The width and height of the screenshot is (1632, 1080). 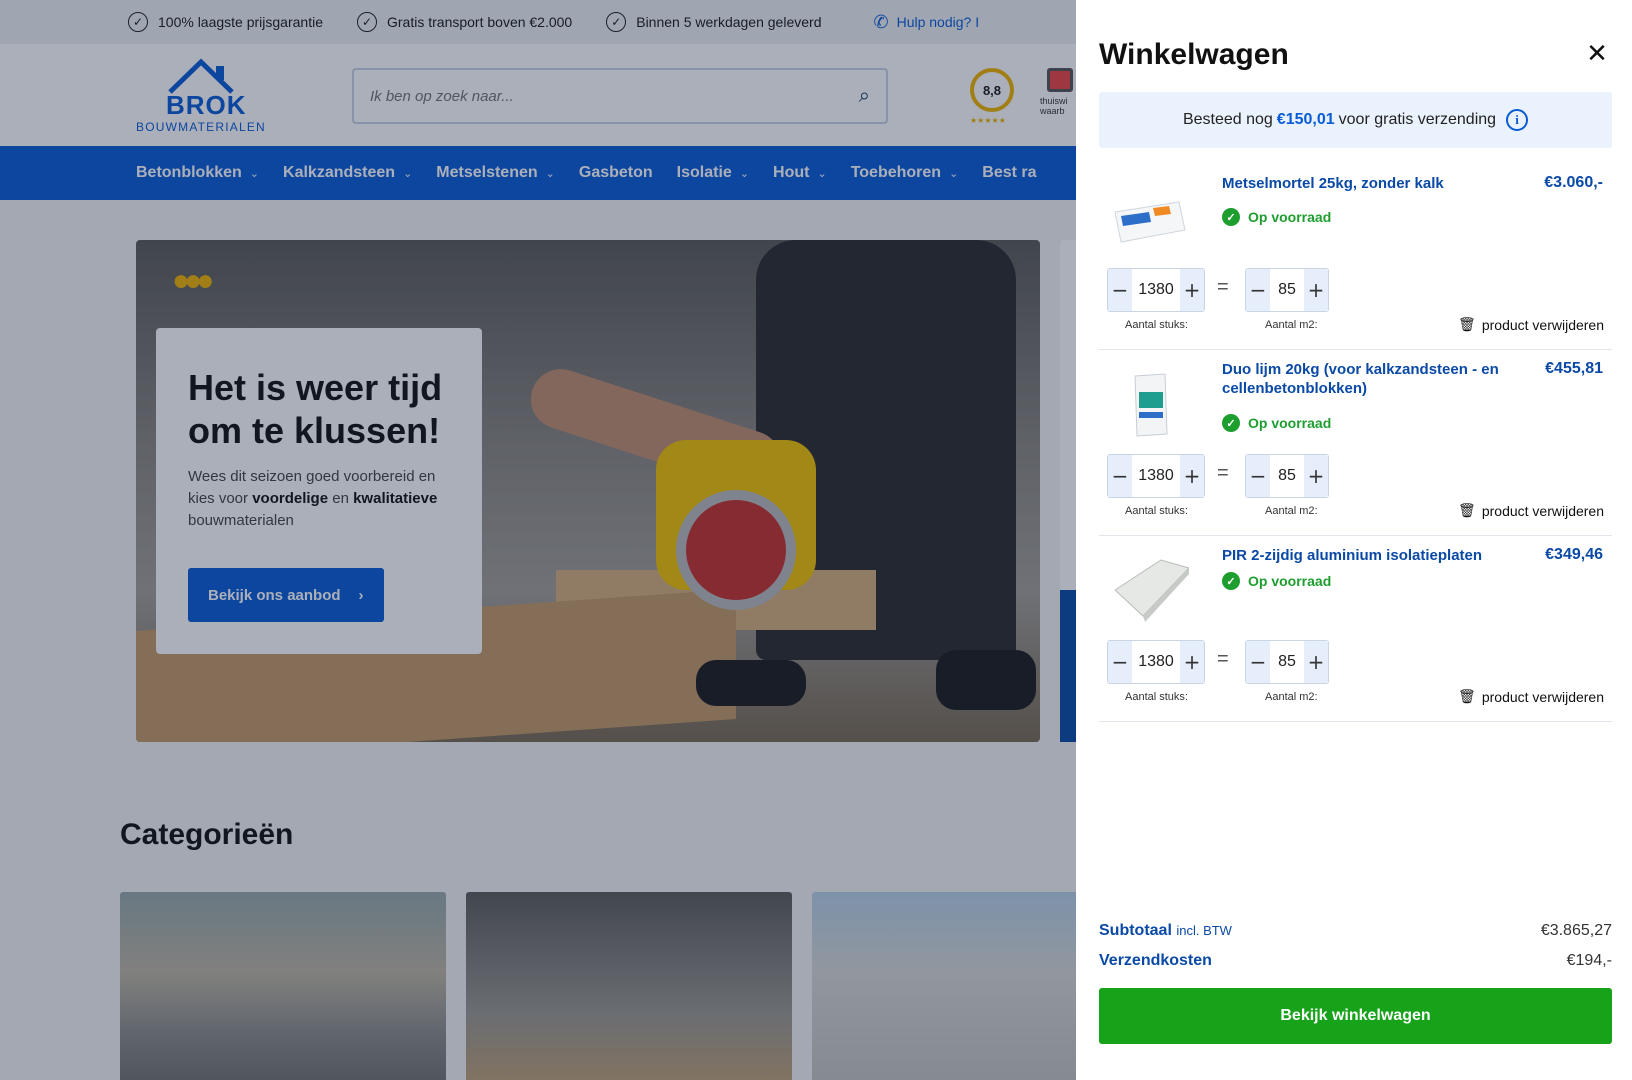 What do you see at coordinates (1372, 183) in the screenshot?
I see `product-name: Metselmortel 25kg, zonder kalk` at bounding box center [1372, 183].